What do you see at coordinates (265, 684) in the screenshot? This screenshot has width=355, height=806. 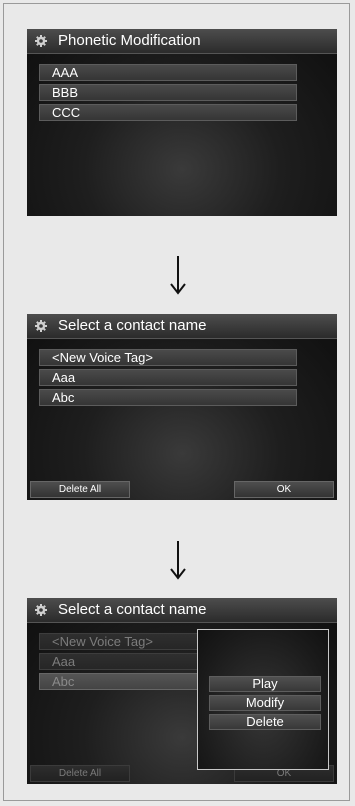 I see `play-button: Play` at bounding box center [265, 684].